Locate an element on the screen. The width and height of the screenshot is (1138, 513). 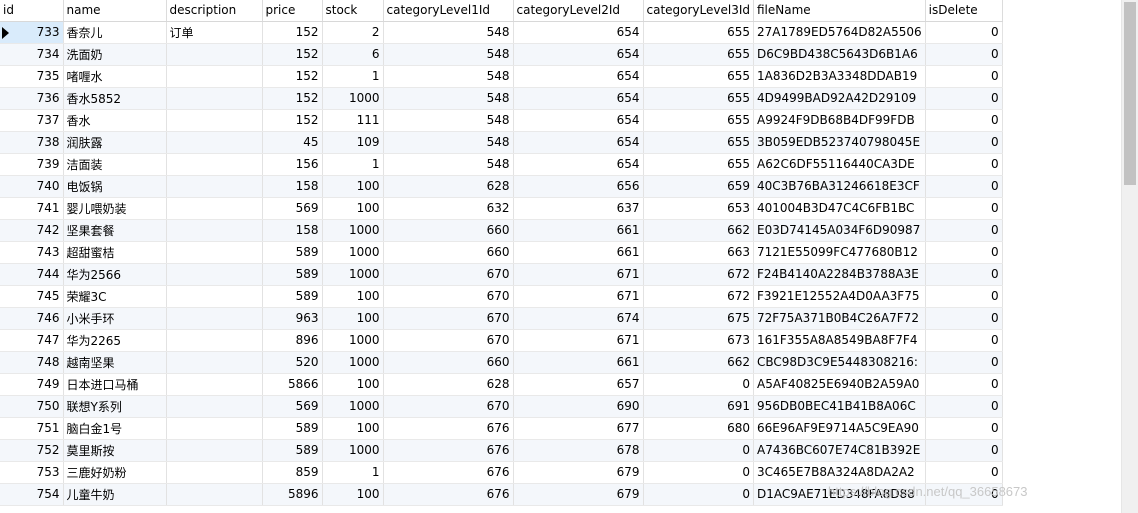
cell-categorylevel2id: 661 is located at coordinates (578, 252).